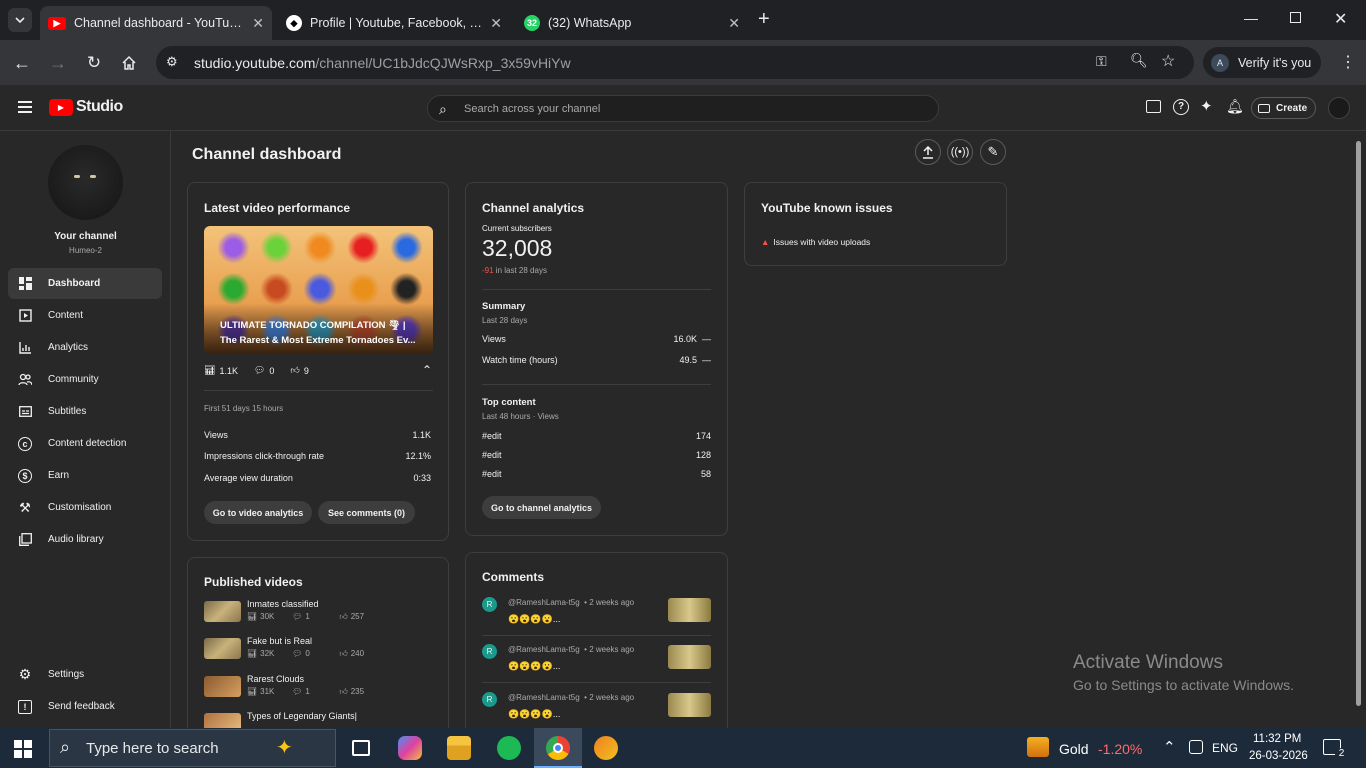 The image size is (1366, 768). Describe the element at coordinates (1262, 62) in the screenshot. I see `verify-profile-button: A Verify it's you` at that location.